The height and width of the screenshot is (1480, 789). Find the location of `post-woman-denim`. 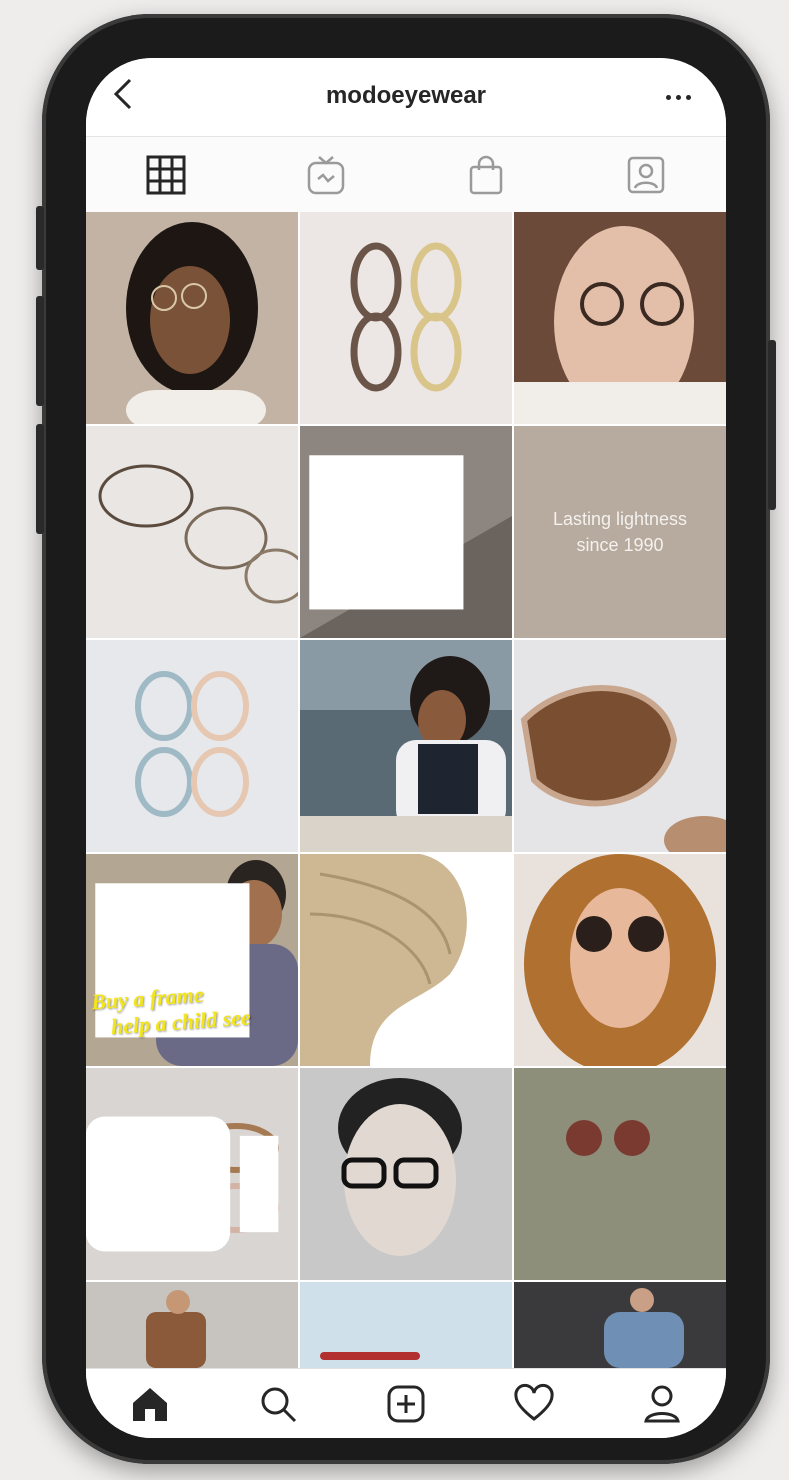

post-woman-denim is located at coordinates (620, 1325).